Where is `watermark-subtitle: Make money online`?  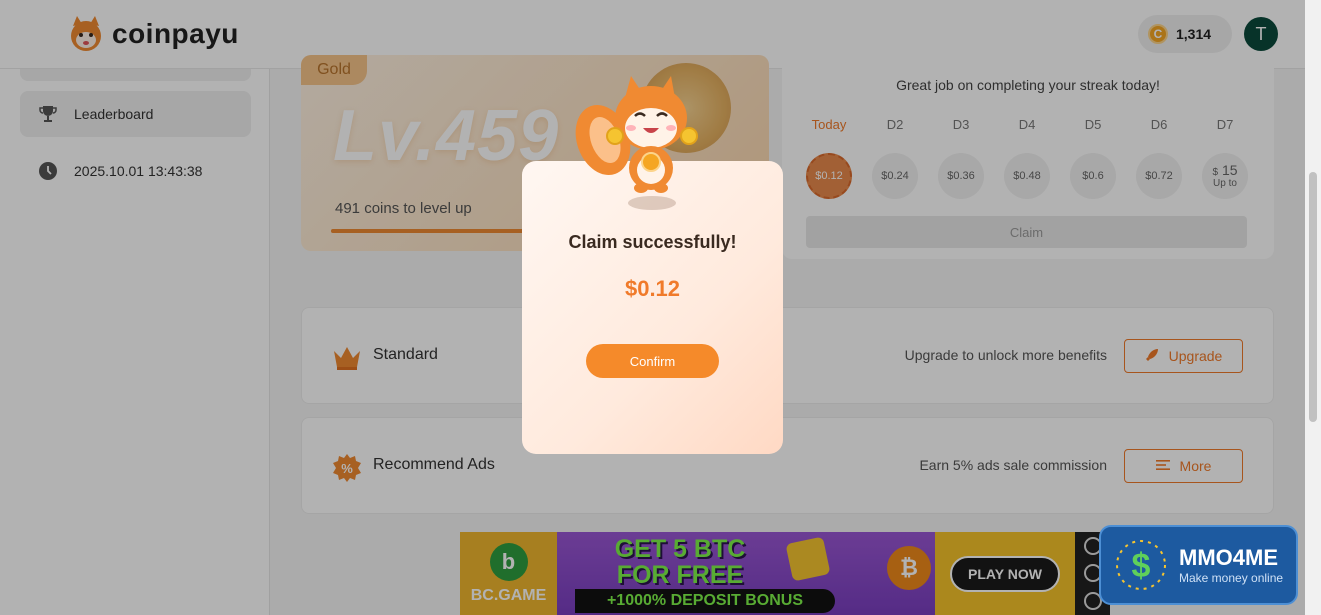 watermark-subtitle: Make money online is located at coordinates (1231, 578).